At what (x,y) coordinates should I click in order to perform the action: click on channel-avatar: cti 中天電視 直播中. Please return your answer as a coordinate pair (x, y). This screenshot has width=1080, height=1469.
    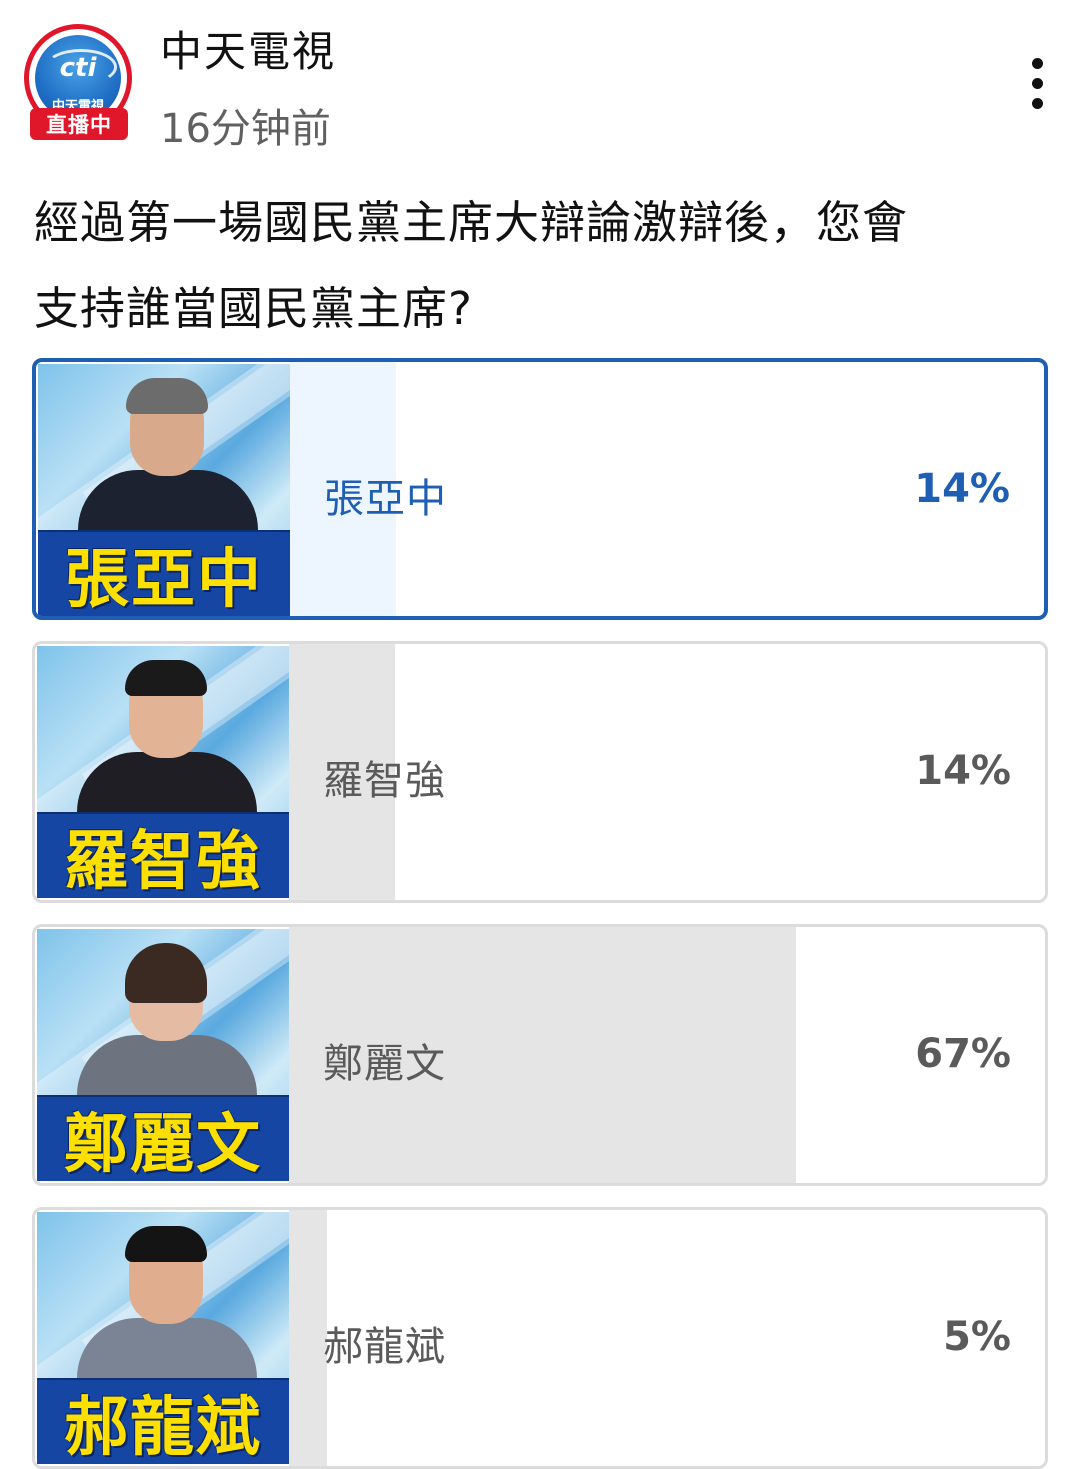
    Looking at the image, I should click on (80, 84).